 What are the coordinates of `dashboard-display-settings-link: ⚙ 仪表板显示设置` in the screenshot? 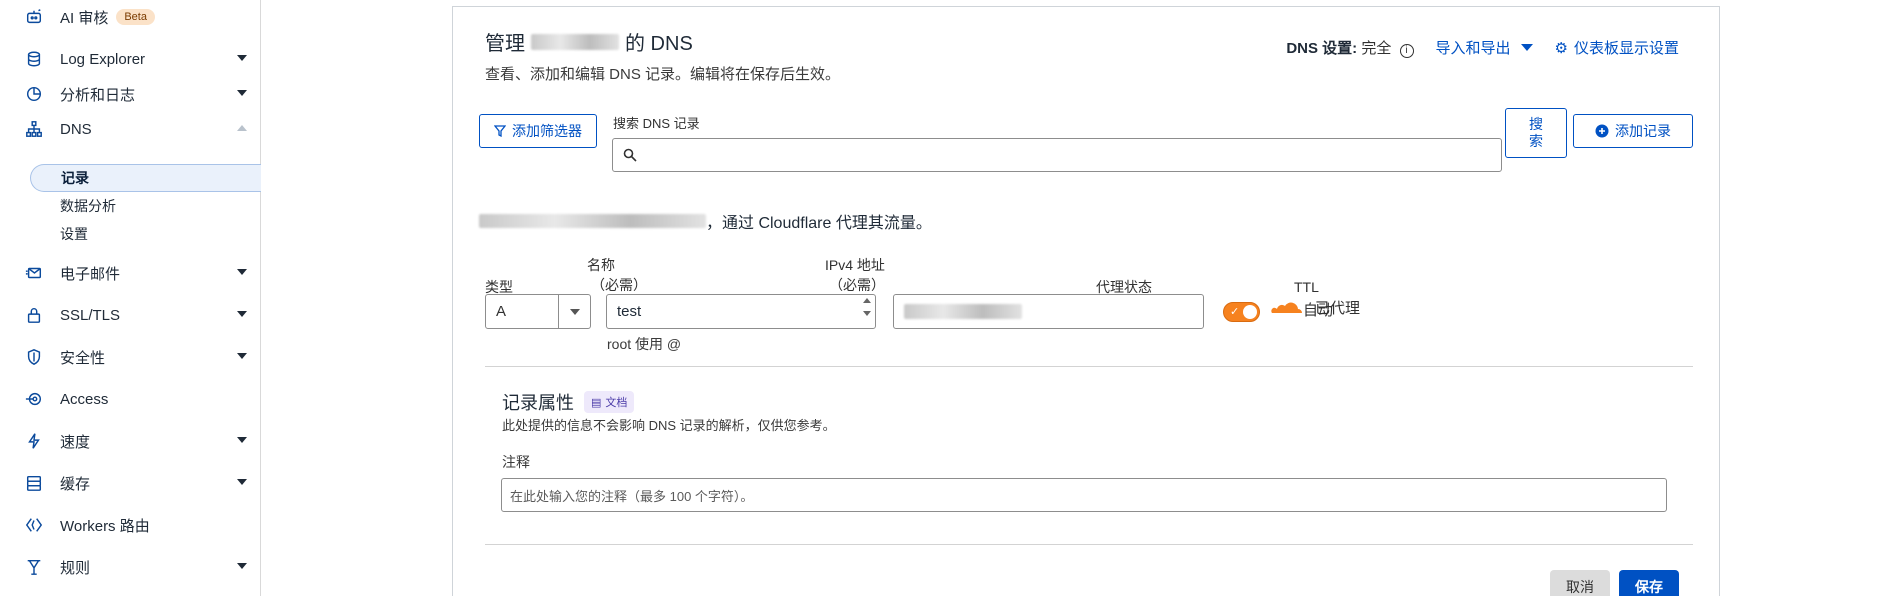 It's located at (1617, 47).